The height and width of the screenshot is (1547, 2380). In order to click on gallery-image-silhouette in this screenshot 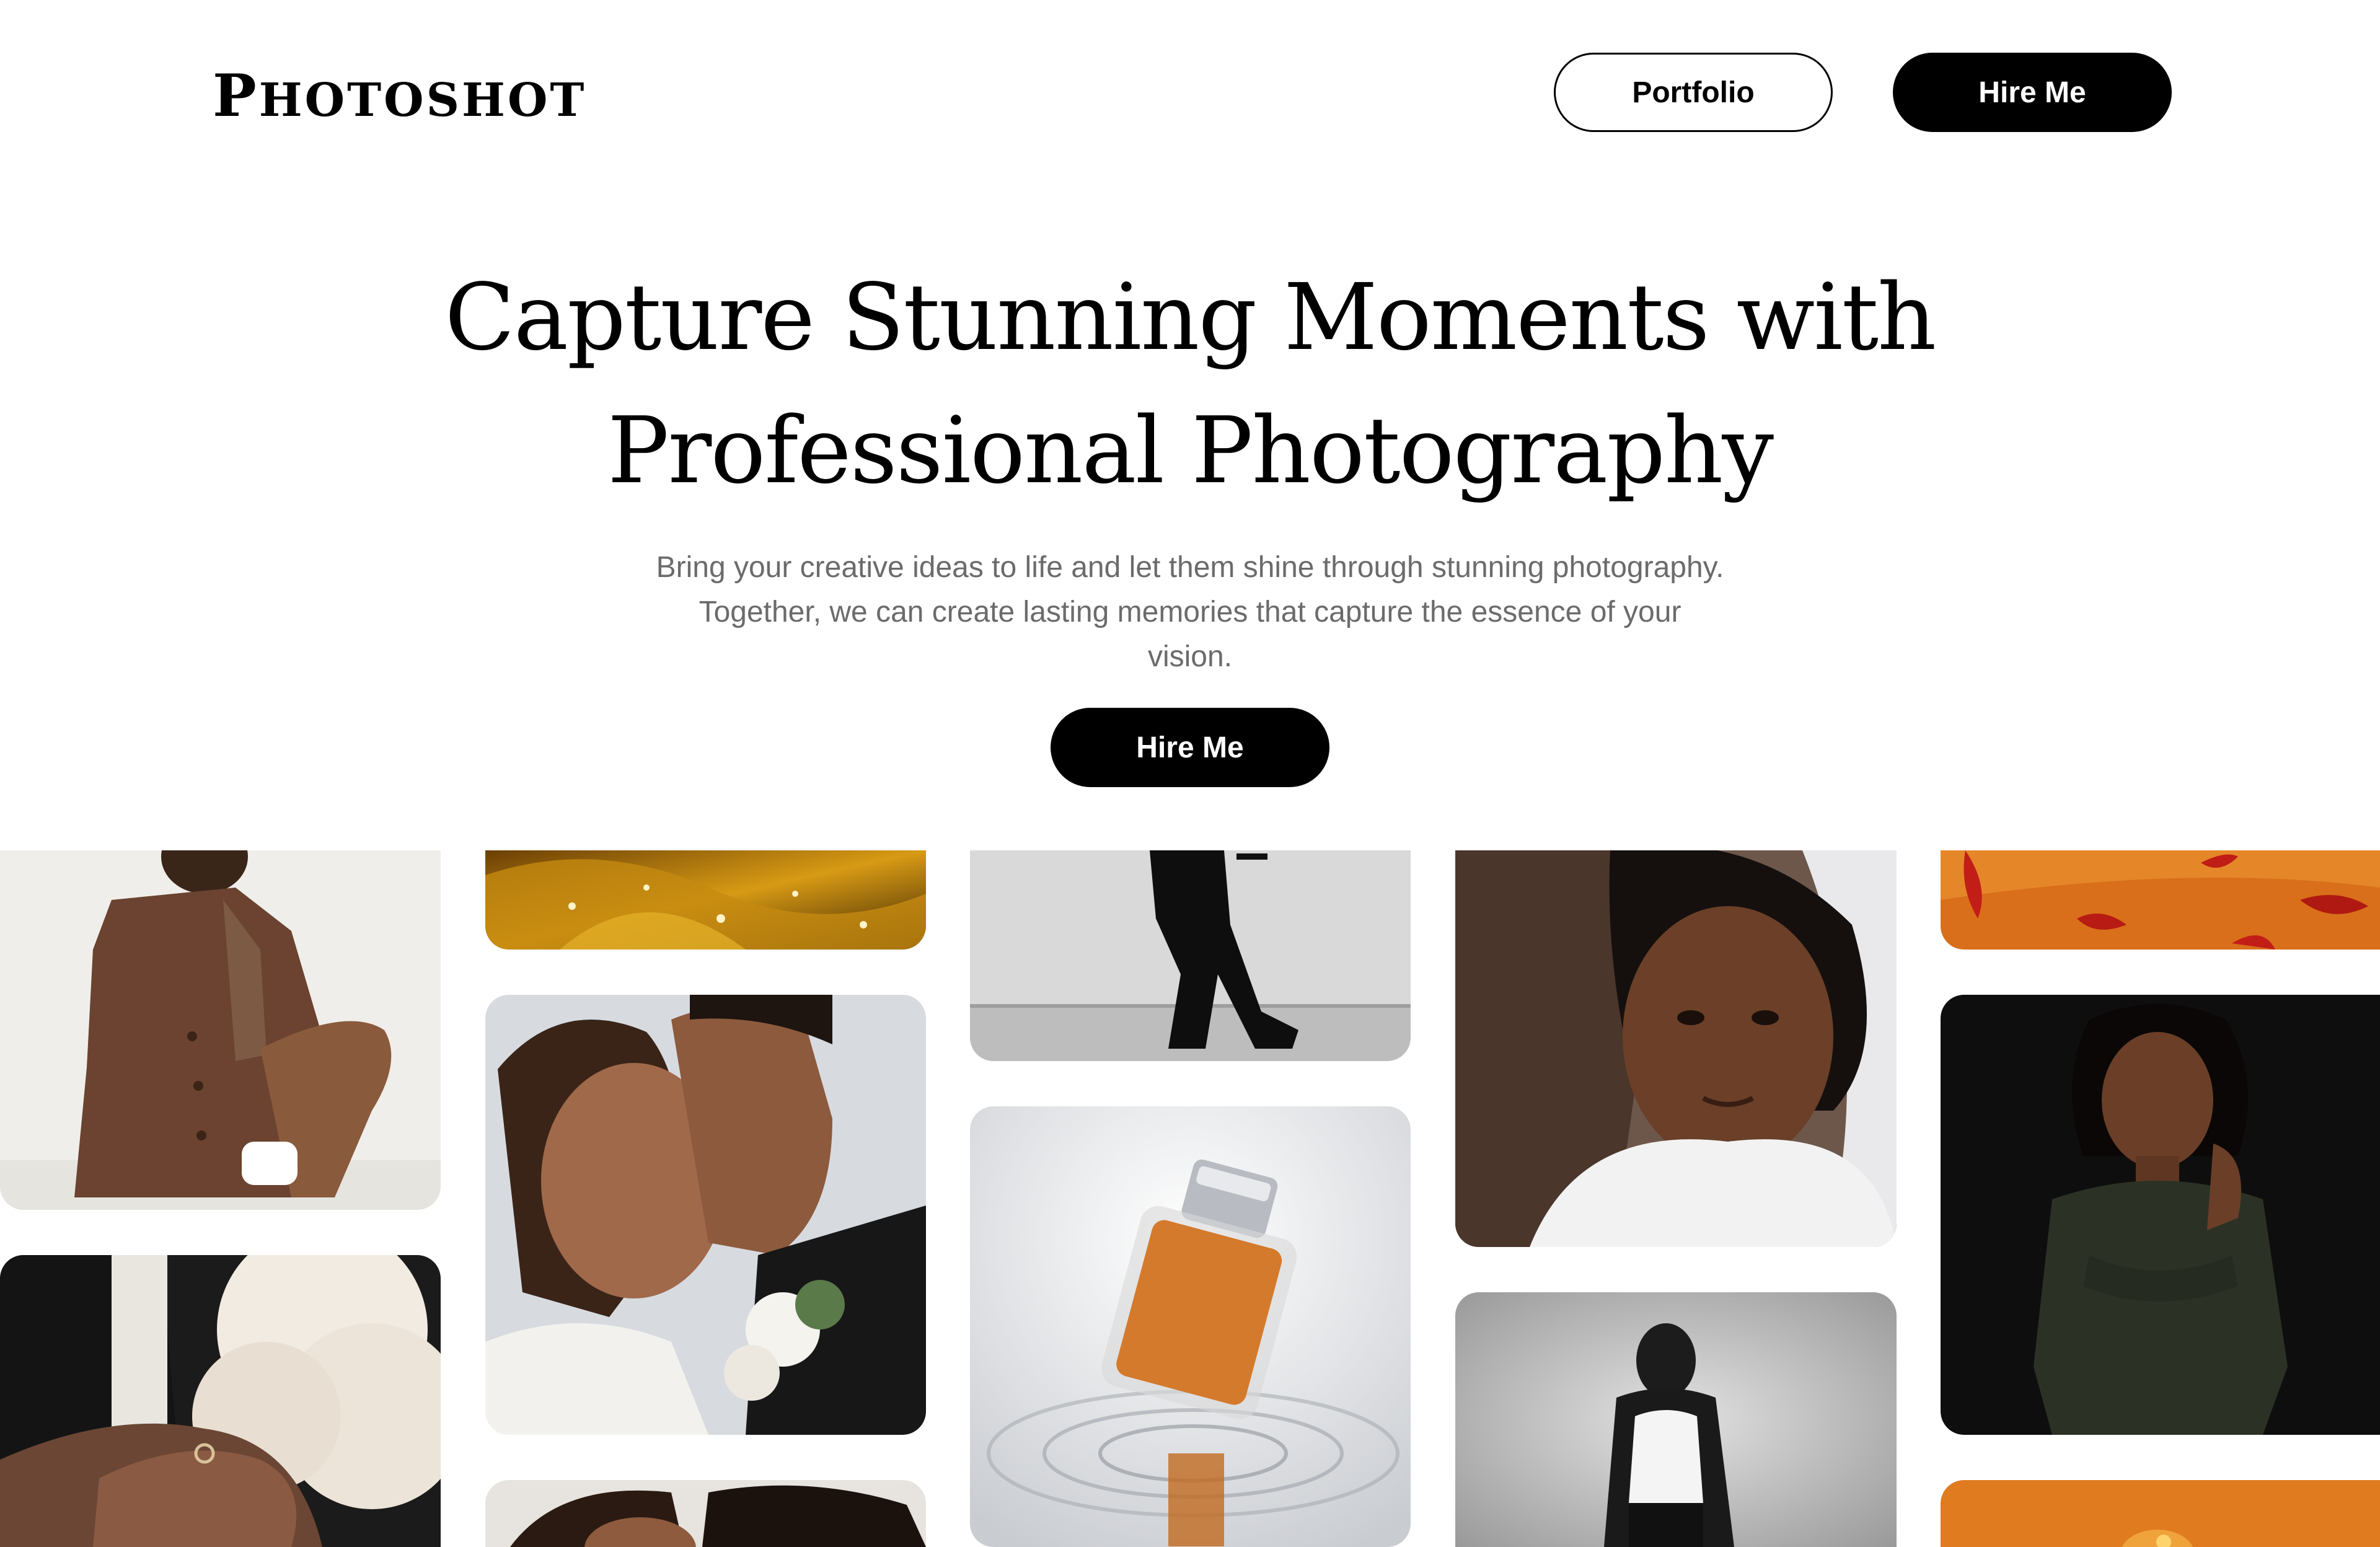, I will do `click(1190, 955)`.